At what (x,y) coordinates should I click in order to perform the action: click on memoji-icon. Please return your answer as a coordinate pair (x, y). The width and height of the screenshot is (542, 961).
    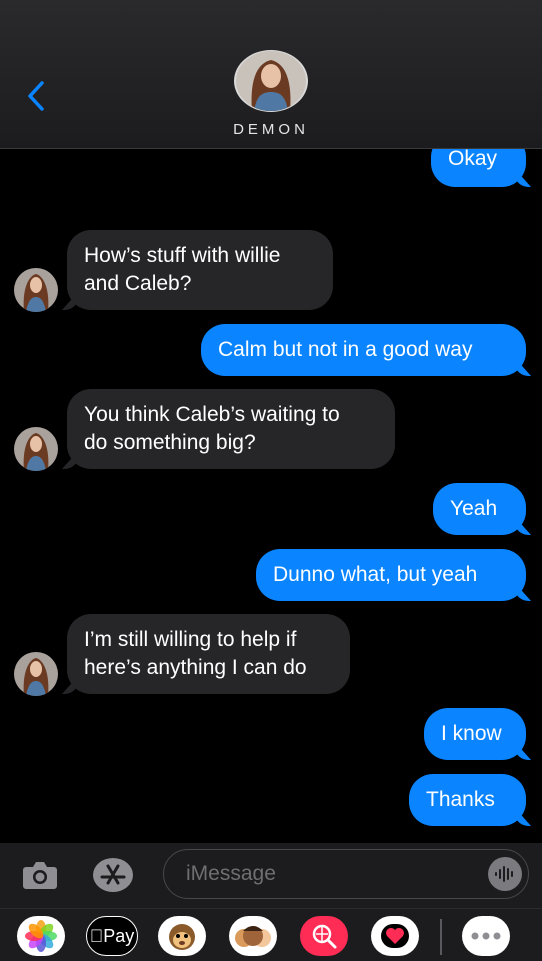
    Looking at the image, I should click on (253, 936).